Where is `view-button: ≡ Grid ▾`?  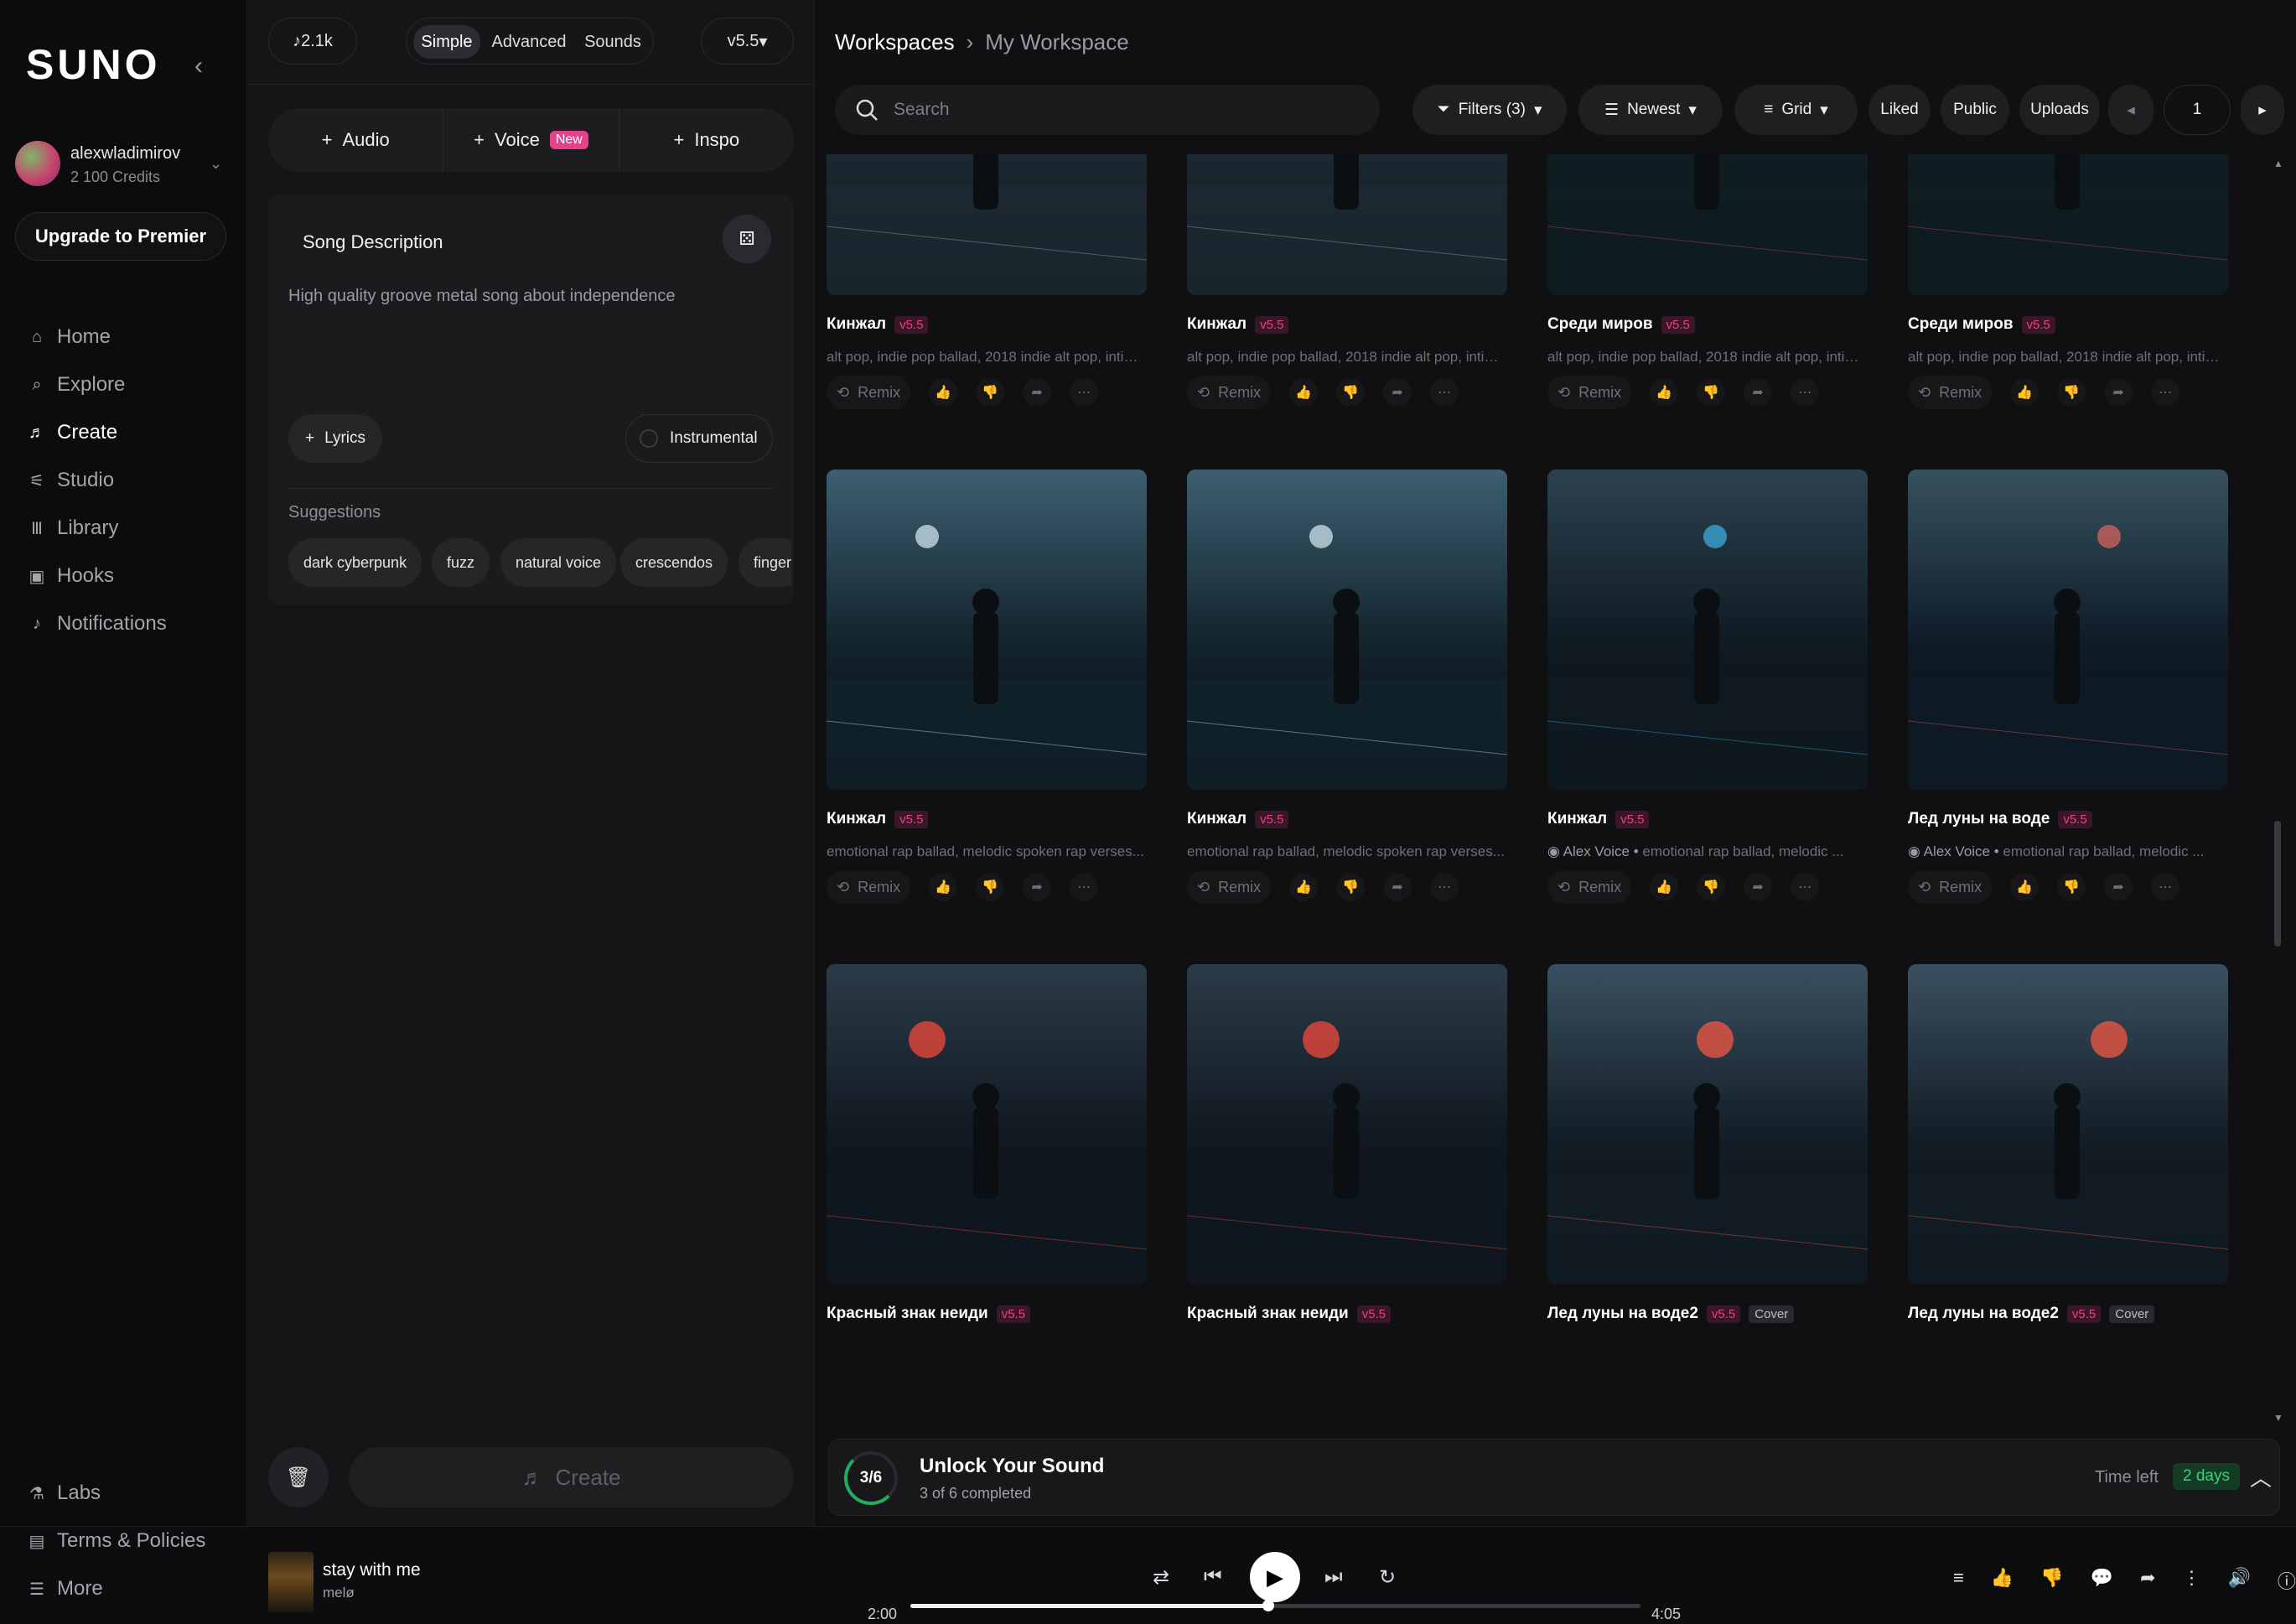 view-button: ≡ Grid ▾ is located at coordinates (1796, 110).